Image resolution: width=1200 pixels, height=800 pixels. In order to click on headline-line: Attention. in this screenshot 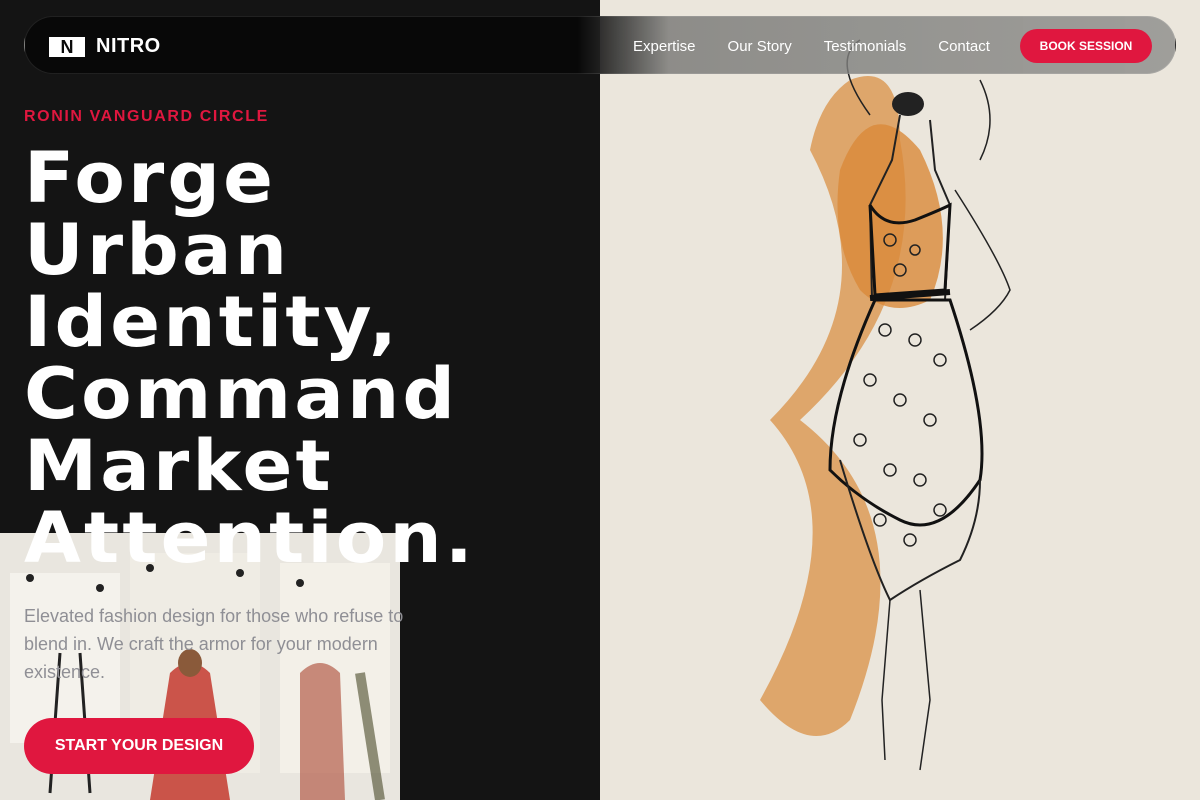, I will do `click(250, 538)`.